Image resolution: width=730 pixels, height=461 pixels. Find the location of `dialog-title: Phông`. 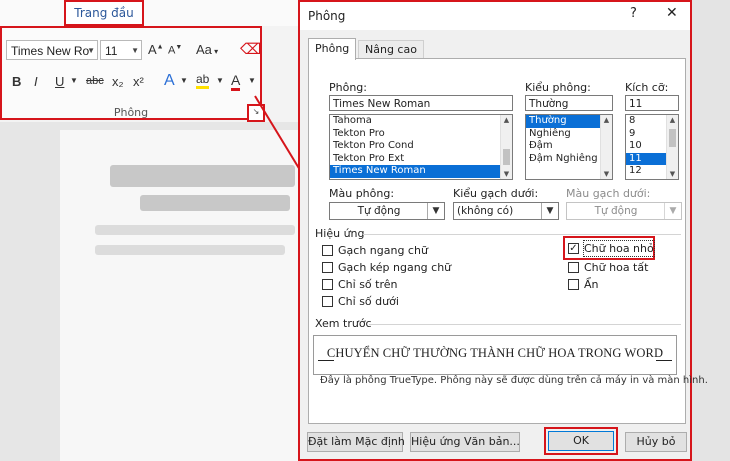

dialog-title: Phông is located at coordinates (327, 16).